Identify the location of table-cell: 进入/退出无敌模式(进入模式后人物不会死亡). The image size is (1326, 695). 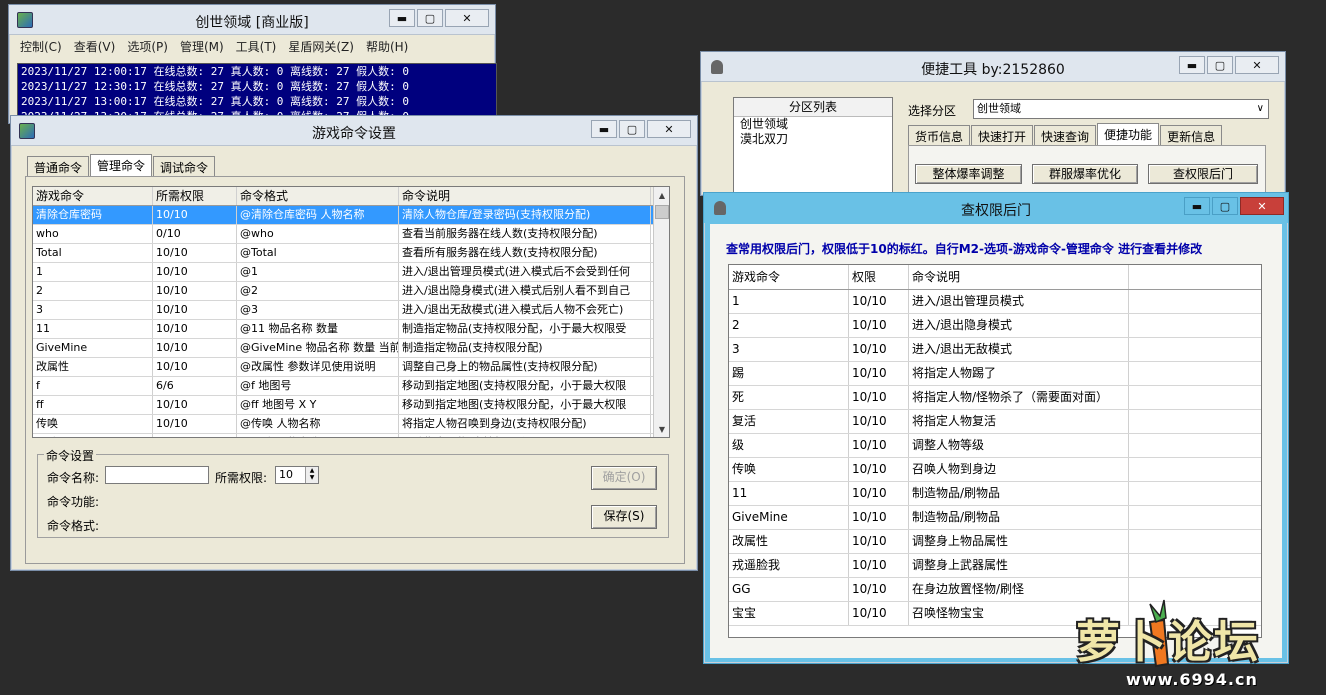
(525, 310).